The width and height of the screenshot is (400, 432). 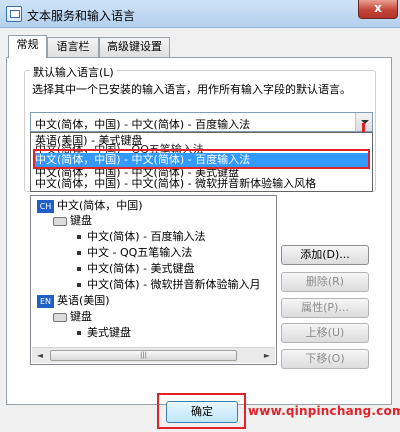 I want to click on tree-language-label: 中文(简体，中国), so click(x=100, y=205).